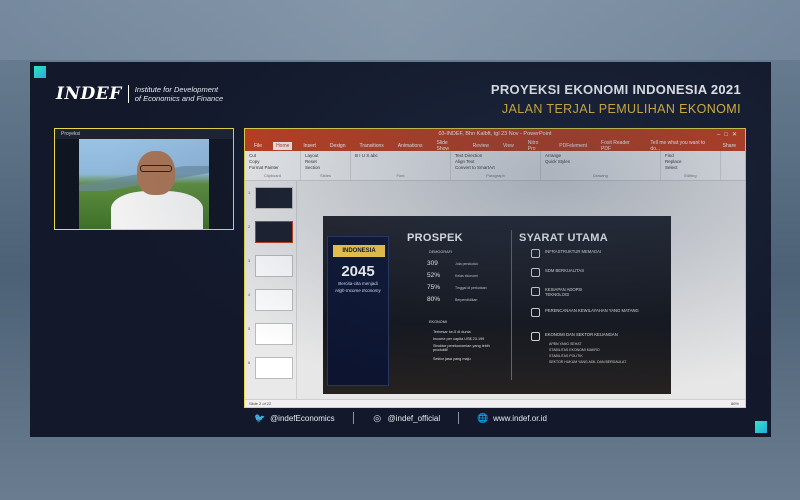  What do you see at coordinates (508, 146) in the screenshot?
I see `tab-view: View` at bounding box center [508, 146].